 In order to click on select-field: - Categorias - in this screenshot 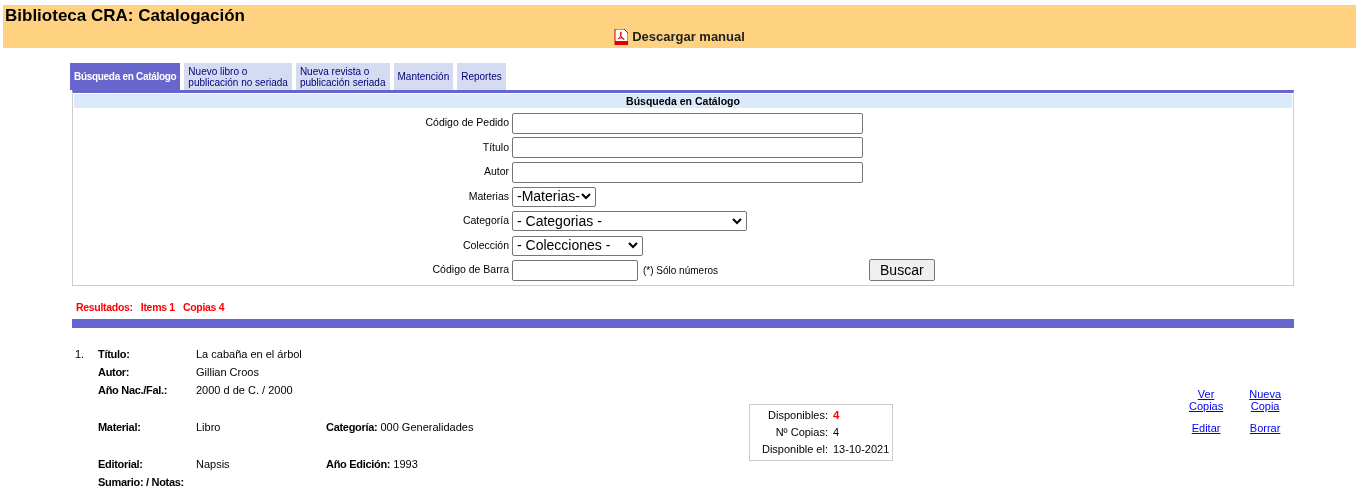, I will do `click(629, 221)`.